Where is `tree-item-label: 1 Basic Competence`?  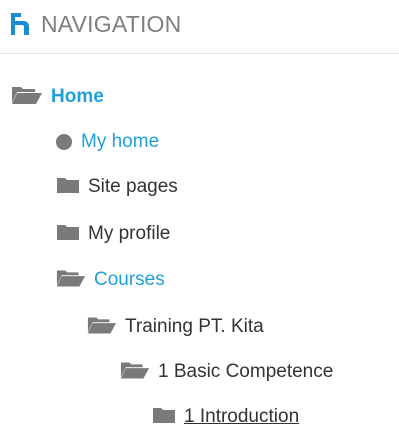
tree-item-label: 1 Basic Competence is located at coordinates (245, 372).